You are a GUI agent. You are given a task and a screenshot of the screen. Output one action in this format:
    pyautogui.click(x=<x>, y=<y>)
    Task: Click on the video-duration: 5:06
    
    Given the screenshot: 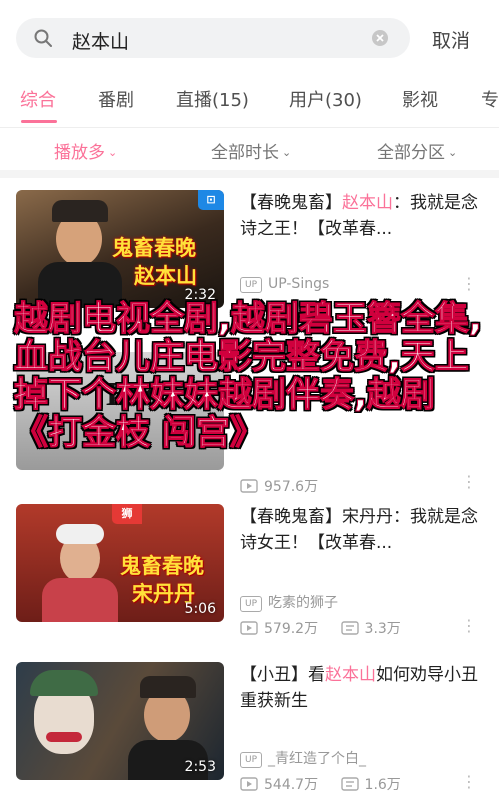 What is the action you would take?
    pyautogui.click(x=200, y=609)
    